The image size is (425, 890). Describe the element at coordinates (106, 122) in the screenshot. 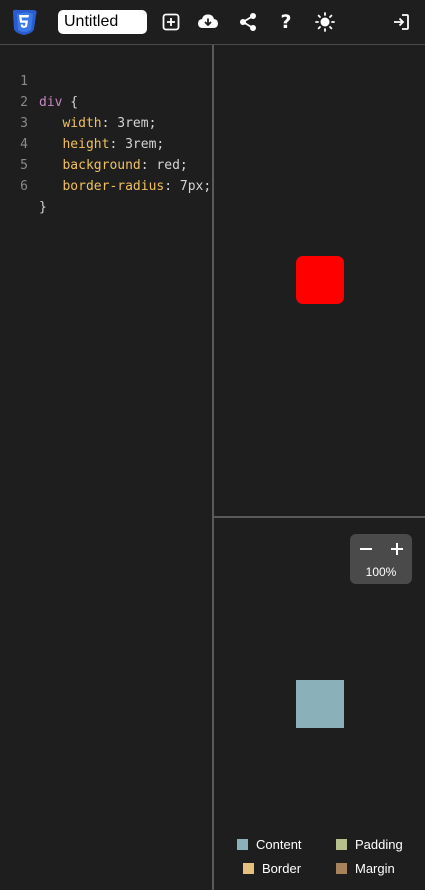

I see `code-line: 3 height: 3rem;` at that location.